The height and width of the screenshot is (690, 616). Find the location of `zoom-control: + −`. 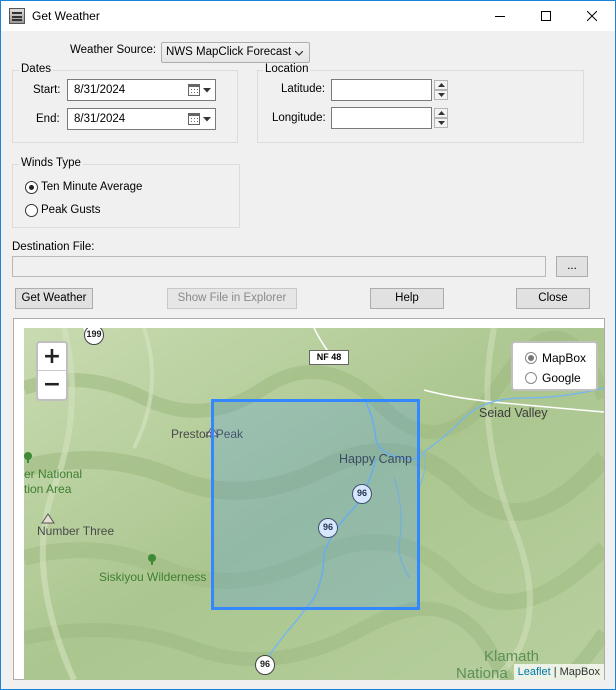

zoom-control: + − is located at coordinates (52, 371).